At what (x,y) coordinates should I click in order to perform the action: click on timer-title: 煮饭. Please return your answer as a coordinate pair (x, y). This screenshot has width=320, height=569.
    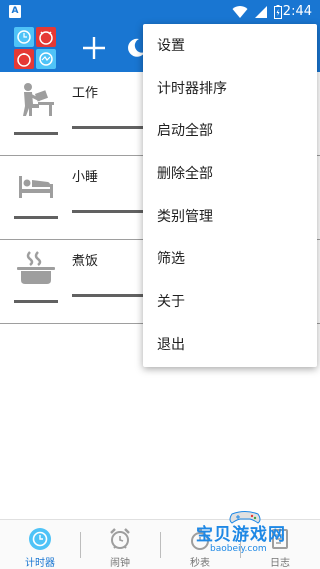
    Looking at the image, I should click on (85, 261).